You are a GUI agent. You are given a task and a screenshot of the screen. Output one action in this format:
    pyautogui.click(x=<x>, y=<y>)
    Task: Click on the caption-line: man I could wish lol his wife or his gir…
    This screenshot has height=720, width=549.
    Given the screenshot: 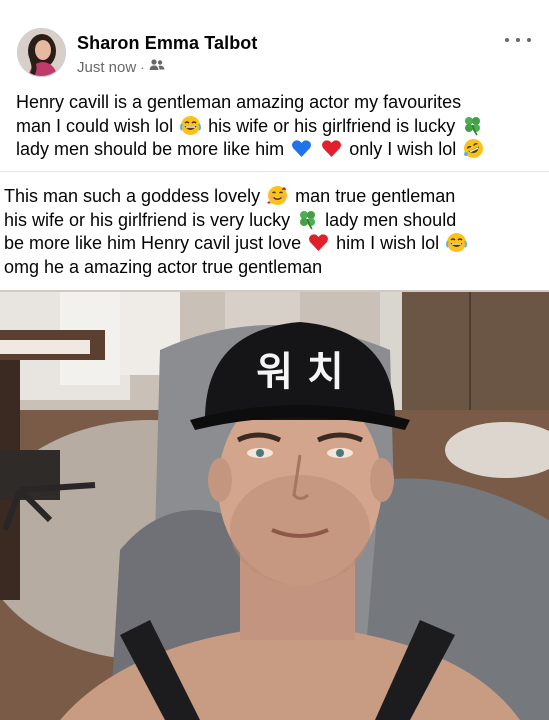 What is the action you would take?
    pyautogui.click(x=276, y=127)
    